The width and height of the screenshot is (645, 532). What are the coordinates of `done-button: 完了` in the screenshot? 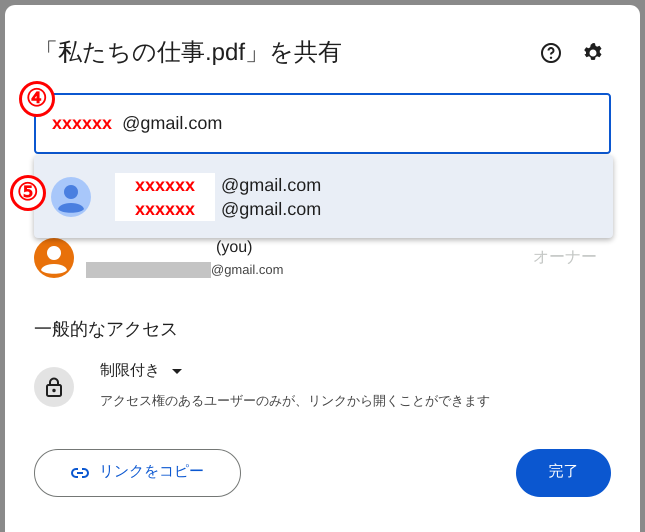 It's located at (563, 472).